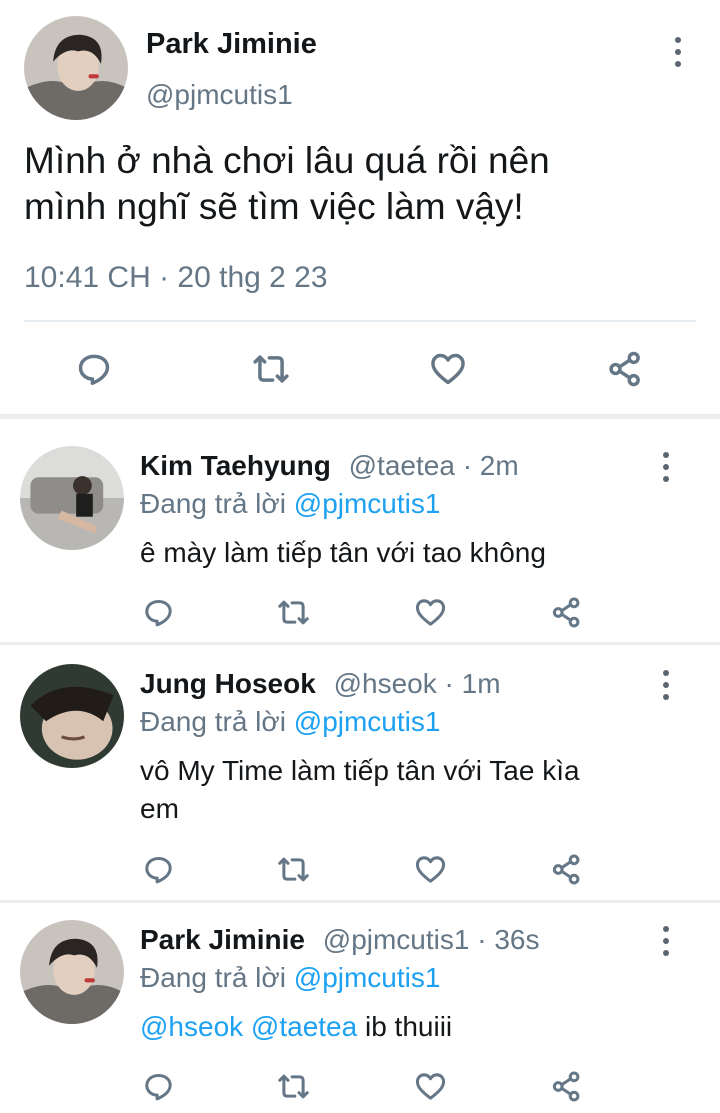  What do you see at coordinates (235, 465) in the screenshot?
I see `author-name: Kim Taehyung` at bounding box center [235, 465].